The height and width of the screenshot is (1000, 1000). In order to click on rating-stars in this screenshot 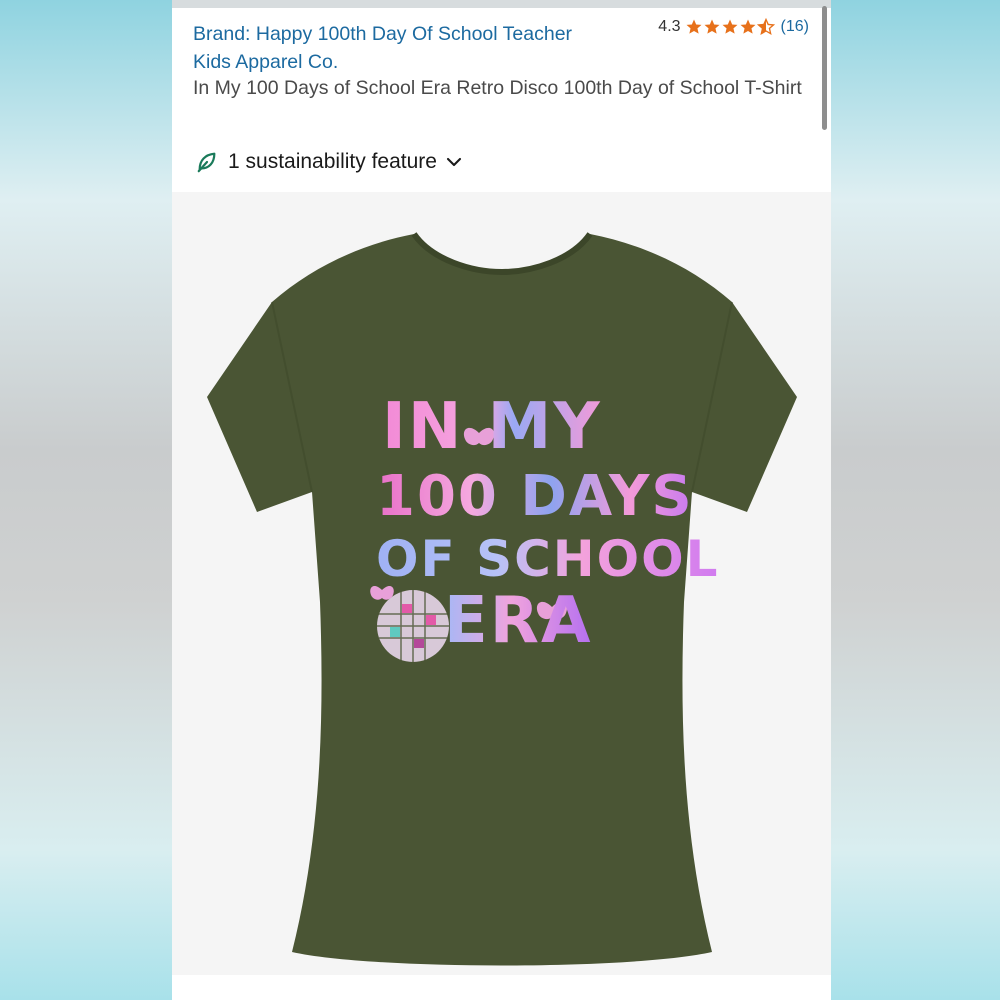, I will do `click(730, 27)`.